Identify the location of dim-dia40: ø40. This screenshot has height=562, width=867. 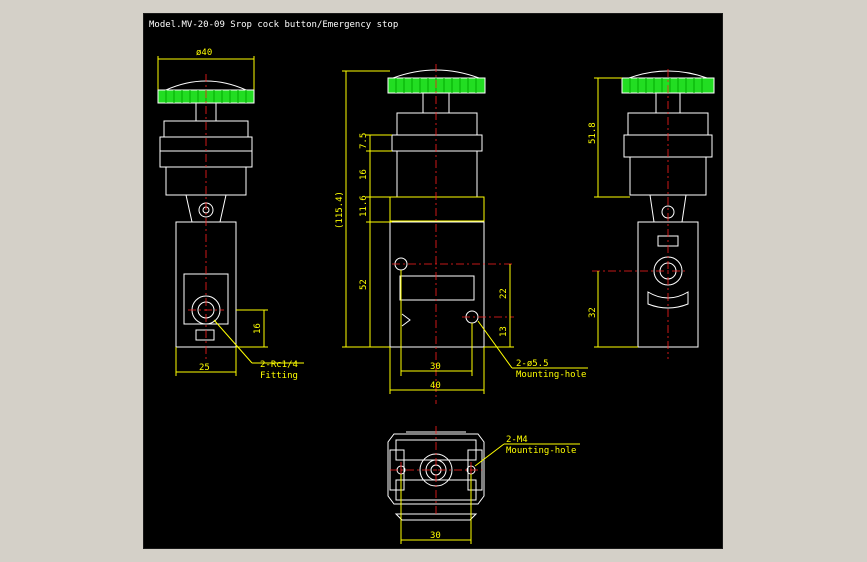
(204, 53).